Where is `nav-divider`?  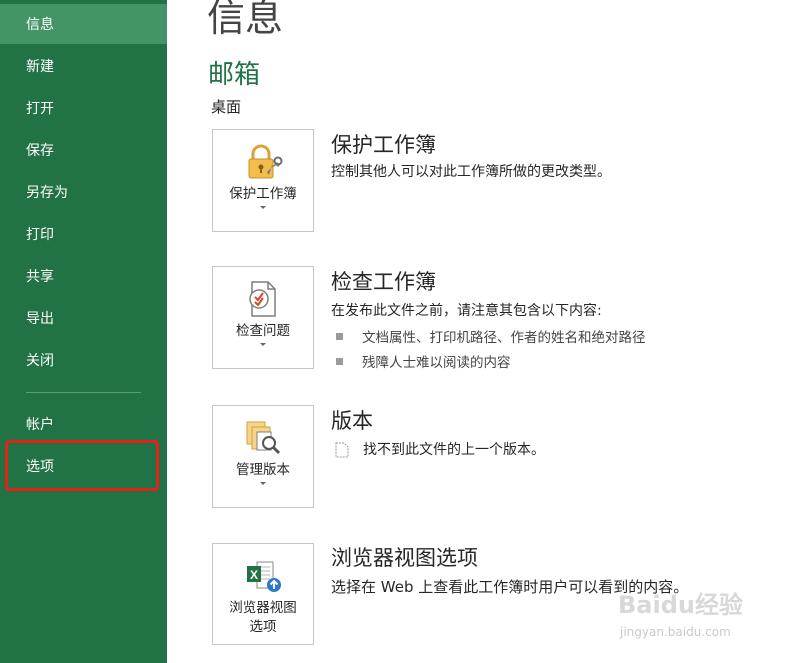 nav-divider is located at coordinates (83, 392).